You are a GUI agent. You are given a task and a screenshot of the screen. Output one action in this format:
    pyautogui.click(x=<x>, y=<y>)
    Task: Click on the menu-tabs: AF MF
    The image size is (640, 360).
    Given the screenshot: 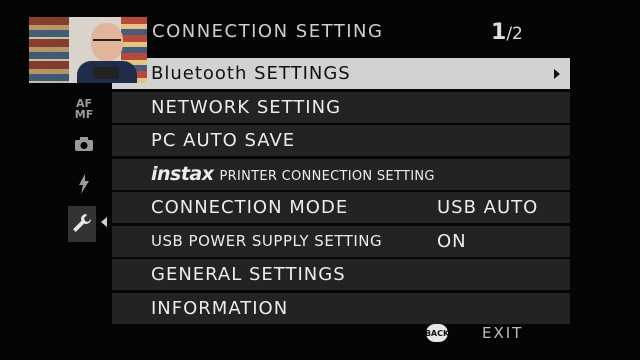 What is the action you would take?
    pyautogui.click(x=82, y=217)
    